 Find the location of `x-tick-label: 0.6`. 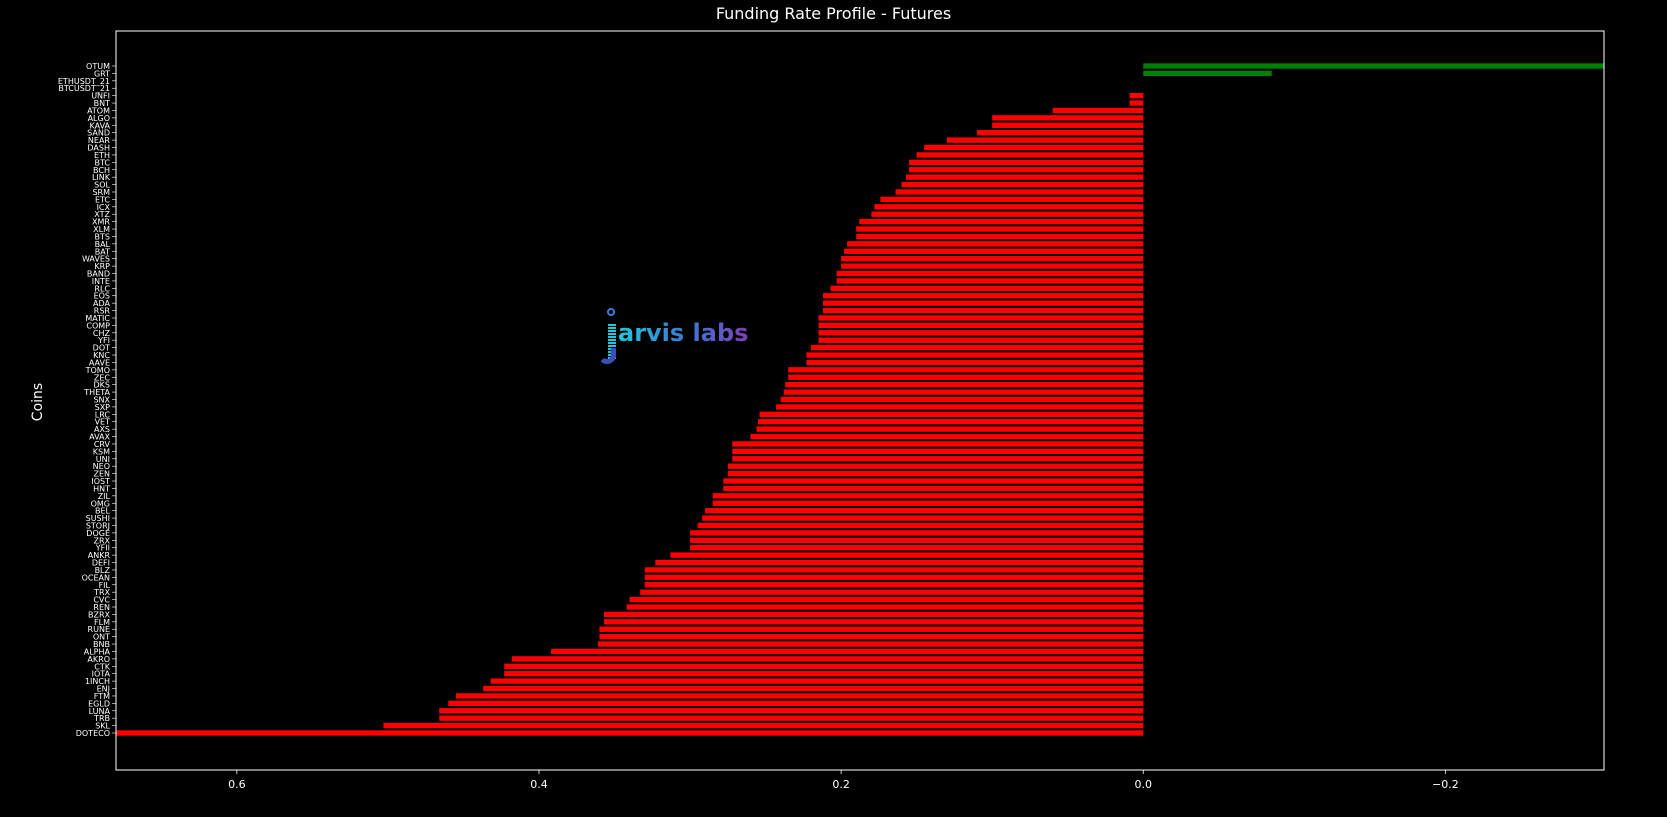

x-tick-label: 0.6 is located at coordinates (237, 784).